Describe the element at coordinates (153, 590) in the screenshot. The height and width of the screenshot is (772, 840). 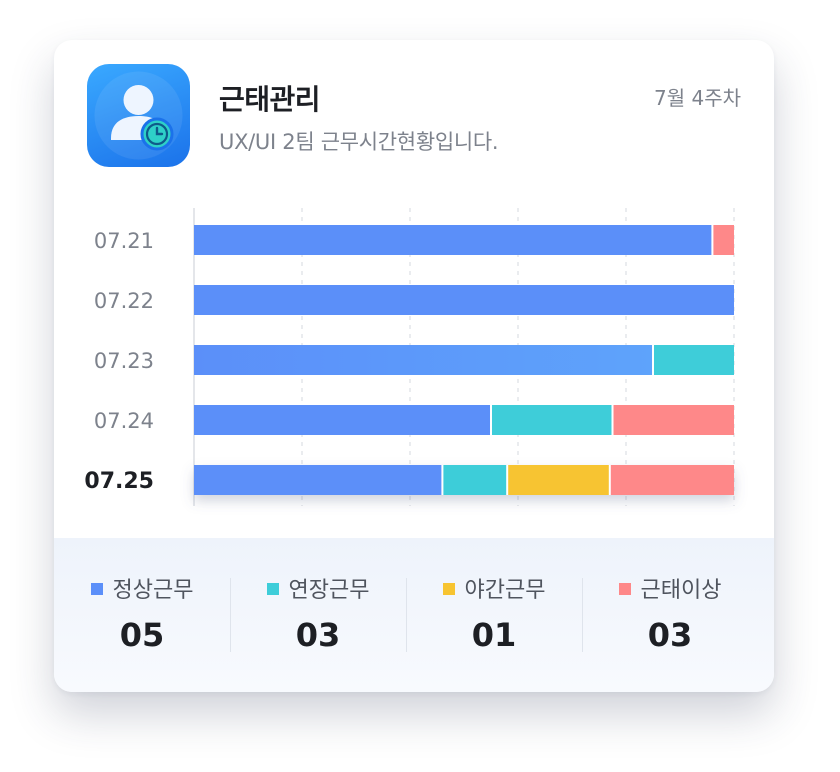
I see `legend-label-text: 정상근무` at that location.